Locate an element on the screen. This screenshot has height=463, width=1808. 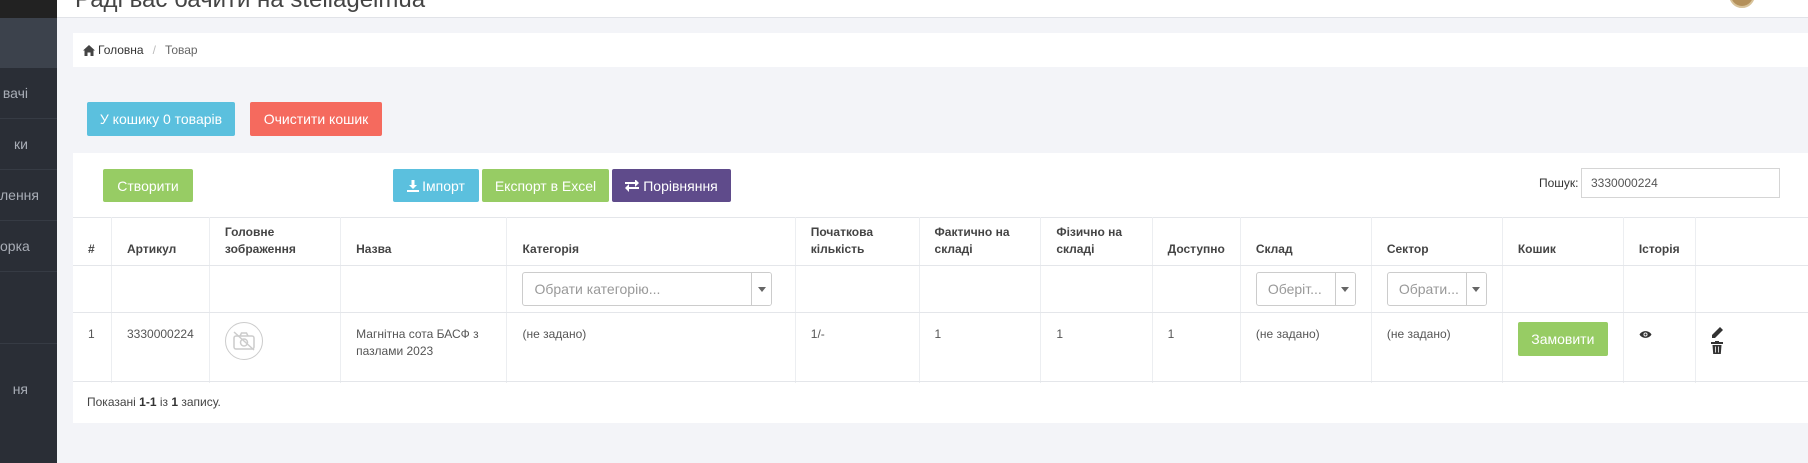
exchange-icon is located at coordinates (632, 185).